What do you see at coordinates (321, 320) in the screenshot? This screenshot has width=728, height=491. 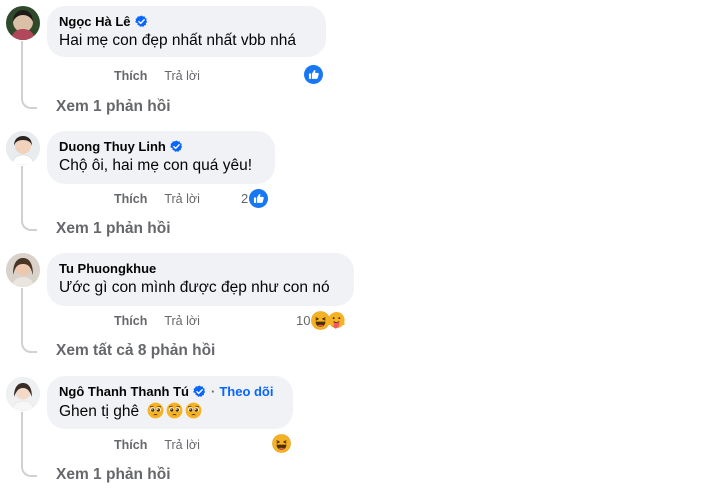 I see `reaction-summary: 10` at bounding box center [321, 320].